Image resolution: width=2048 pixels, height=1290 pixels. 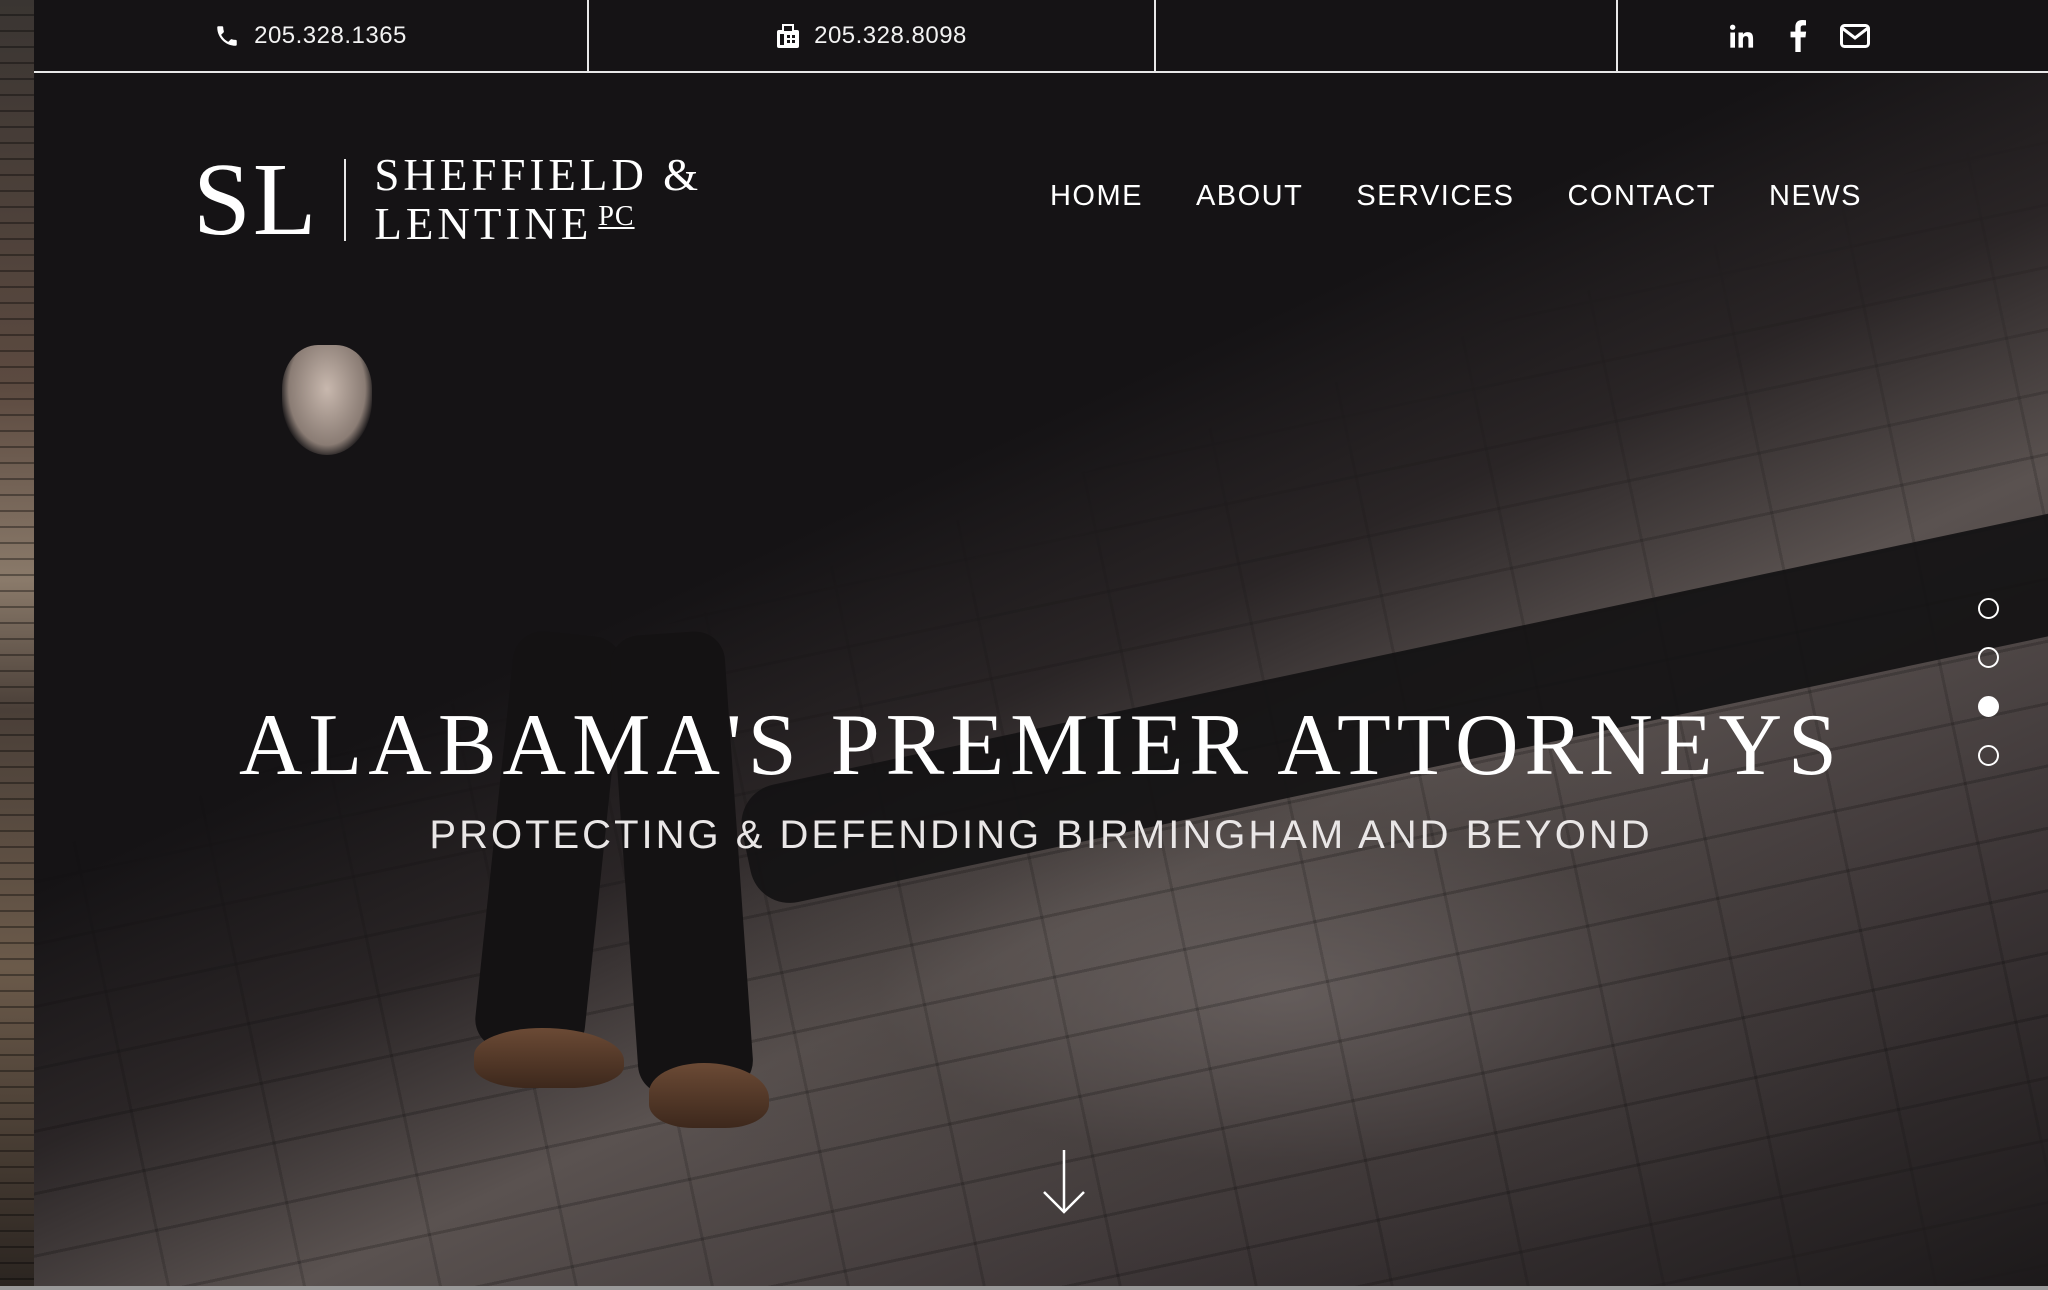 What do you see at coordinates (1249, 196) in the screenshot?
I see `nav-about: ABOUT` at bounding box center [1249, 196].